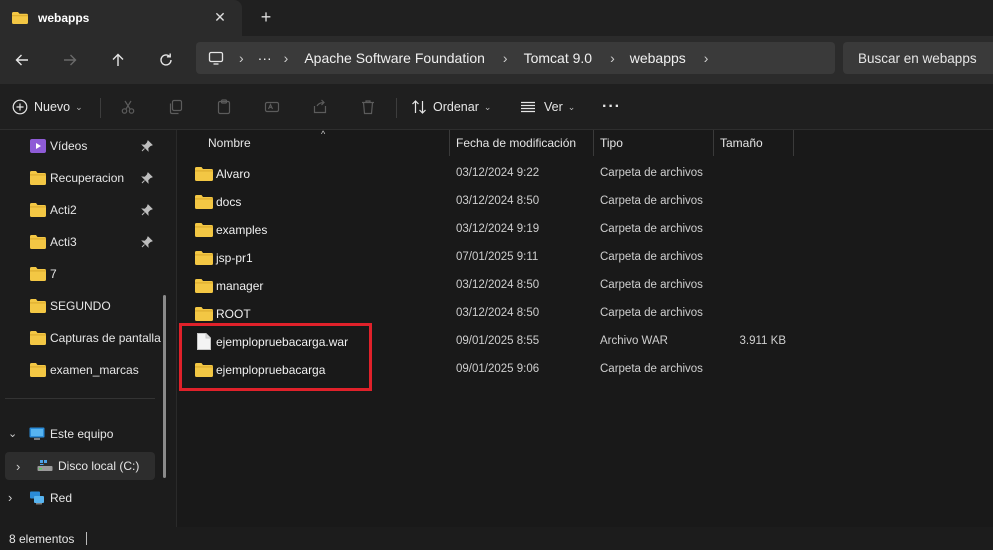 This screenshot has width=993, height=550. What do you see at coordinates (611, 143) in the screenshot?
I see `column-header-type: Tipo` at bounding box center [611, 143].